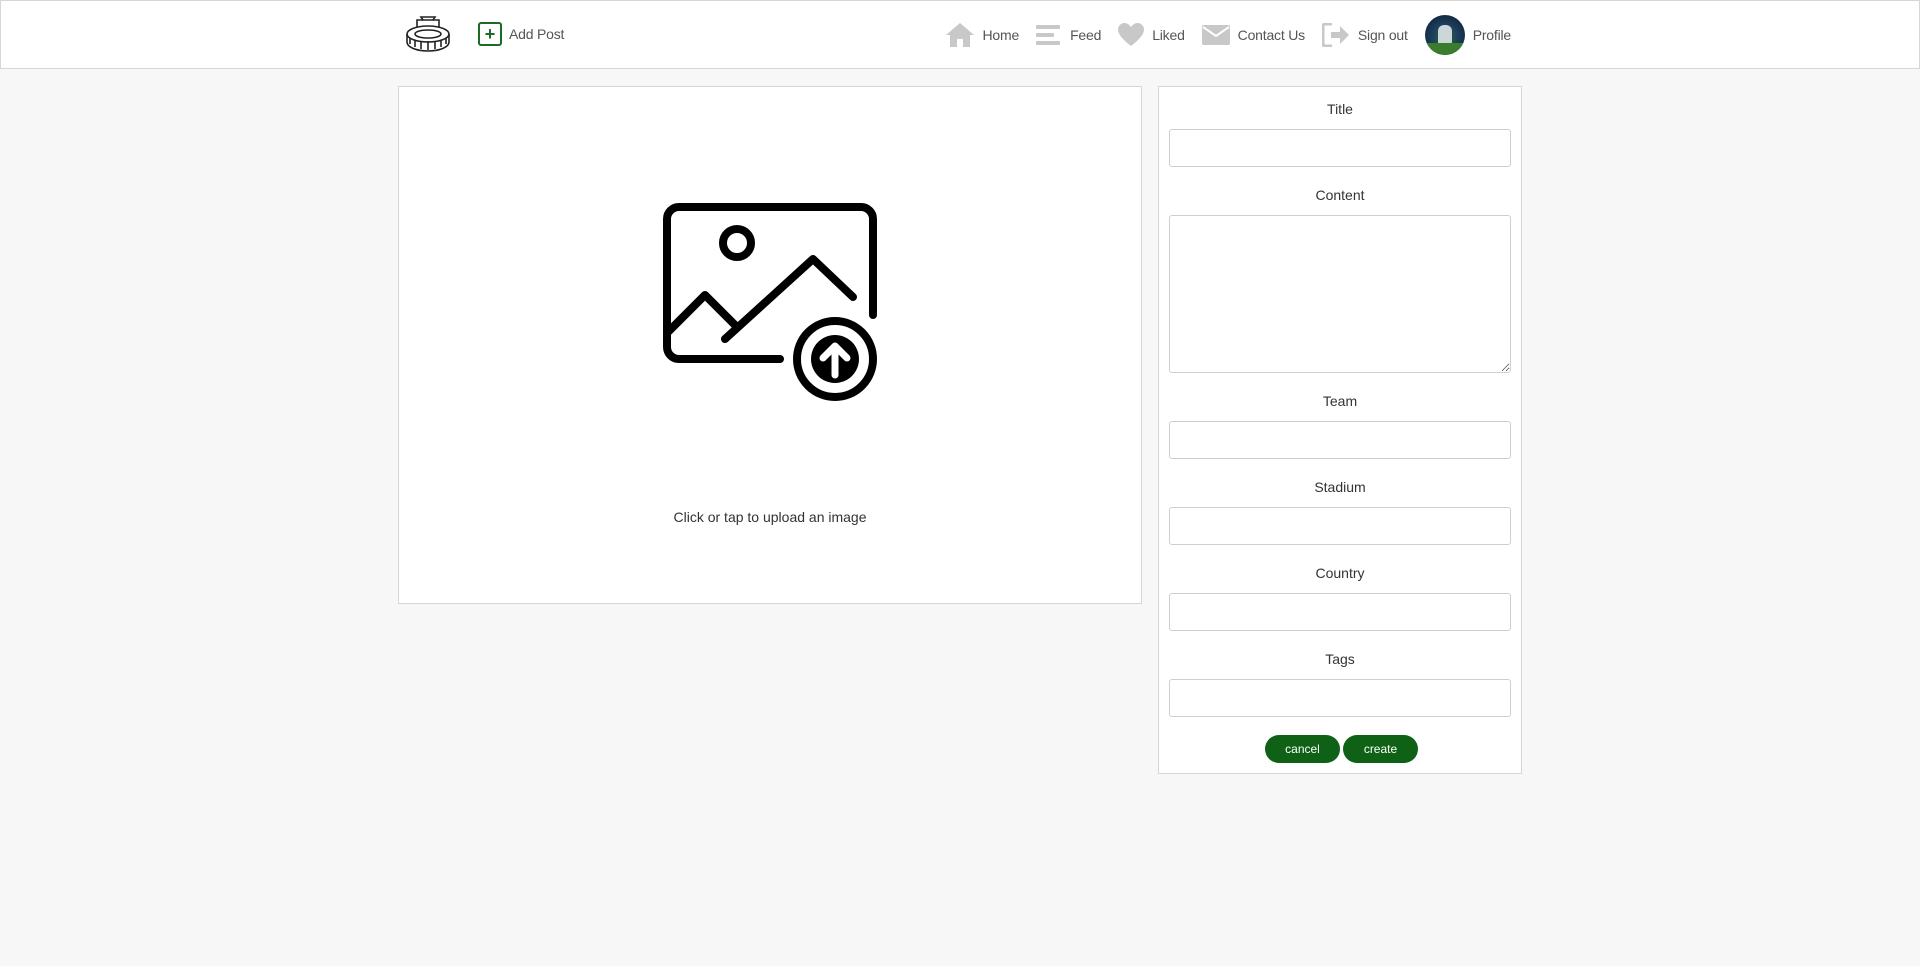  What do you see at coordinates (1340, 698) in the screenshot?
I see `tags-input` at bounding box center [1340, 698].